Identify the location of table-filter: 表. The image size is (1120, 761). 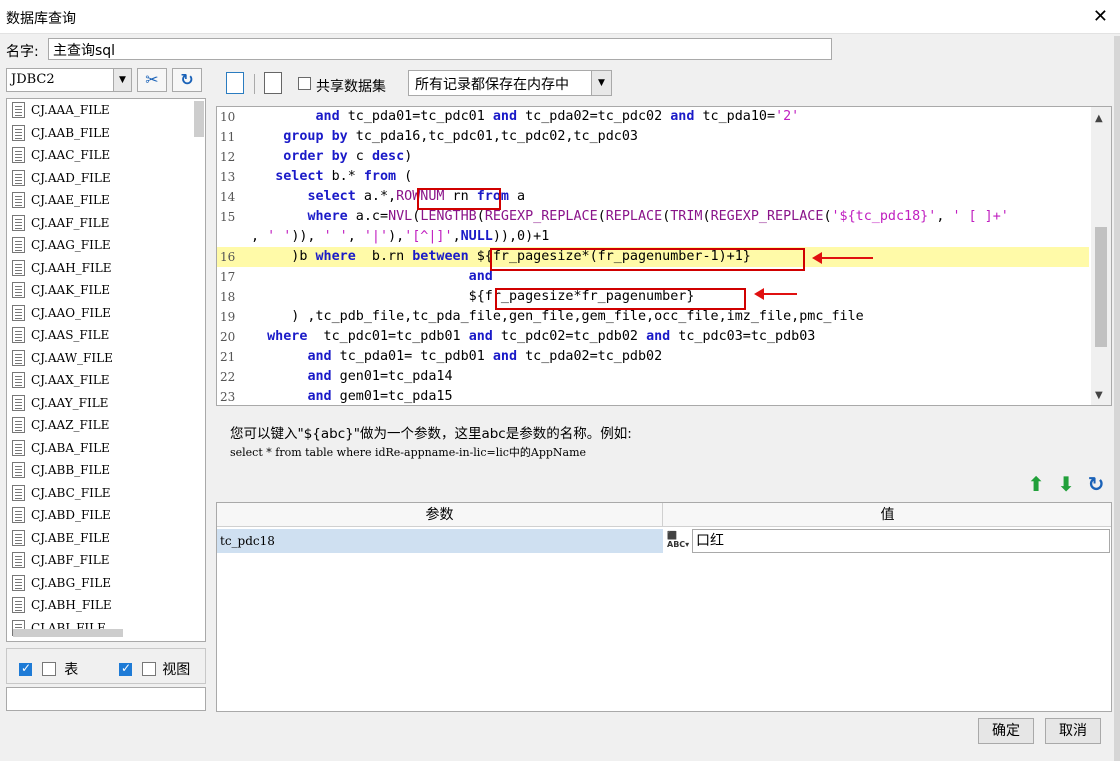
(48, 669).